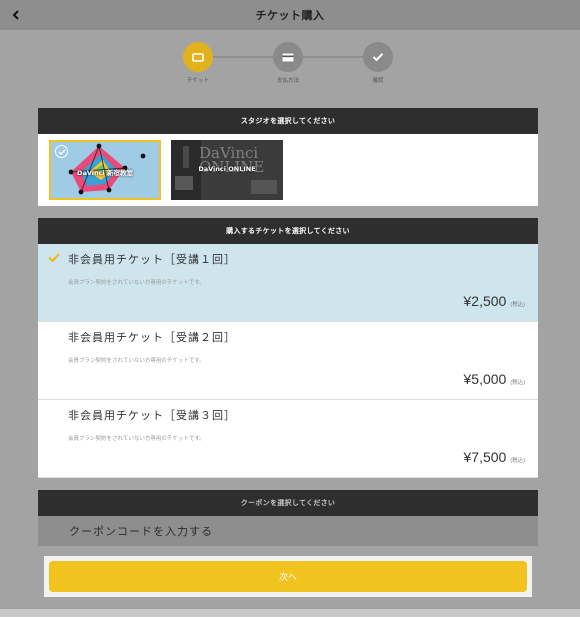 The width and height of the screenshot is (580, 617). I want to click on ticket-price: ¥2,500 (税込), so click(495, 301).